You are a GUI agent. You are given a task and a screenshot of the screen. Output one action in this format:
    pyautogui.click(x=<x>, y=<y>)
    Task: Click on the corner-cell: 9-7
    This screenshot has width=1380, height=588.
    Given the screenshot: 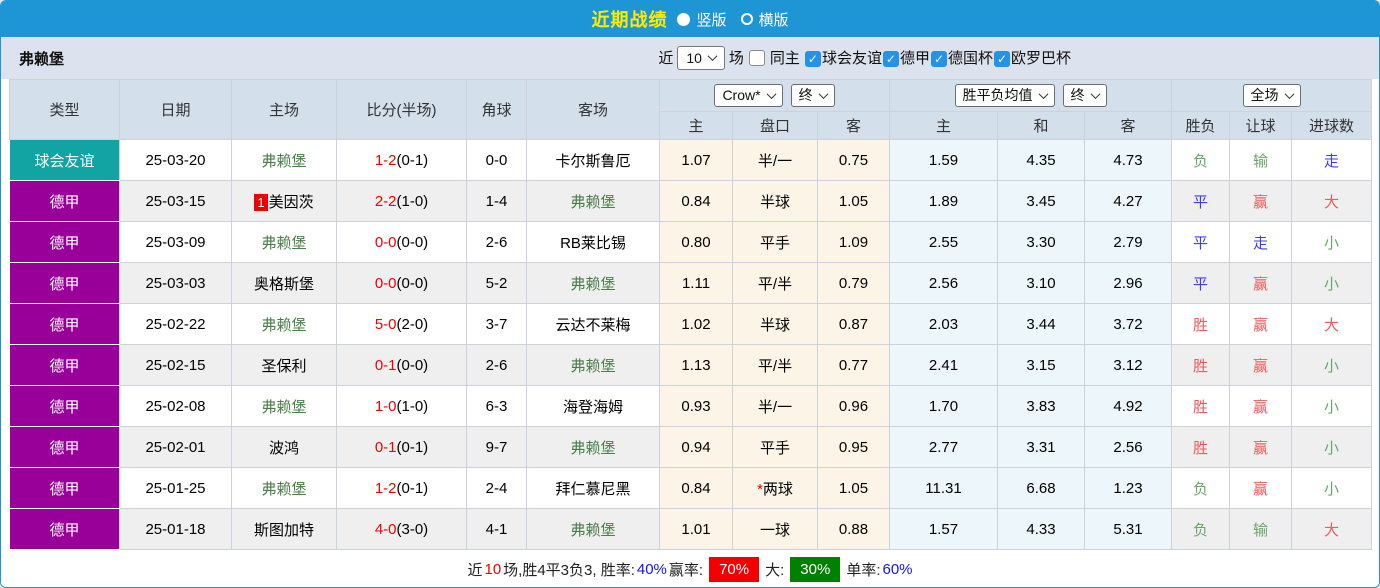 What is the action you would take?
    pyautogui.click(x=496, y=447)
    